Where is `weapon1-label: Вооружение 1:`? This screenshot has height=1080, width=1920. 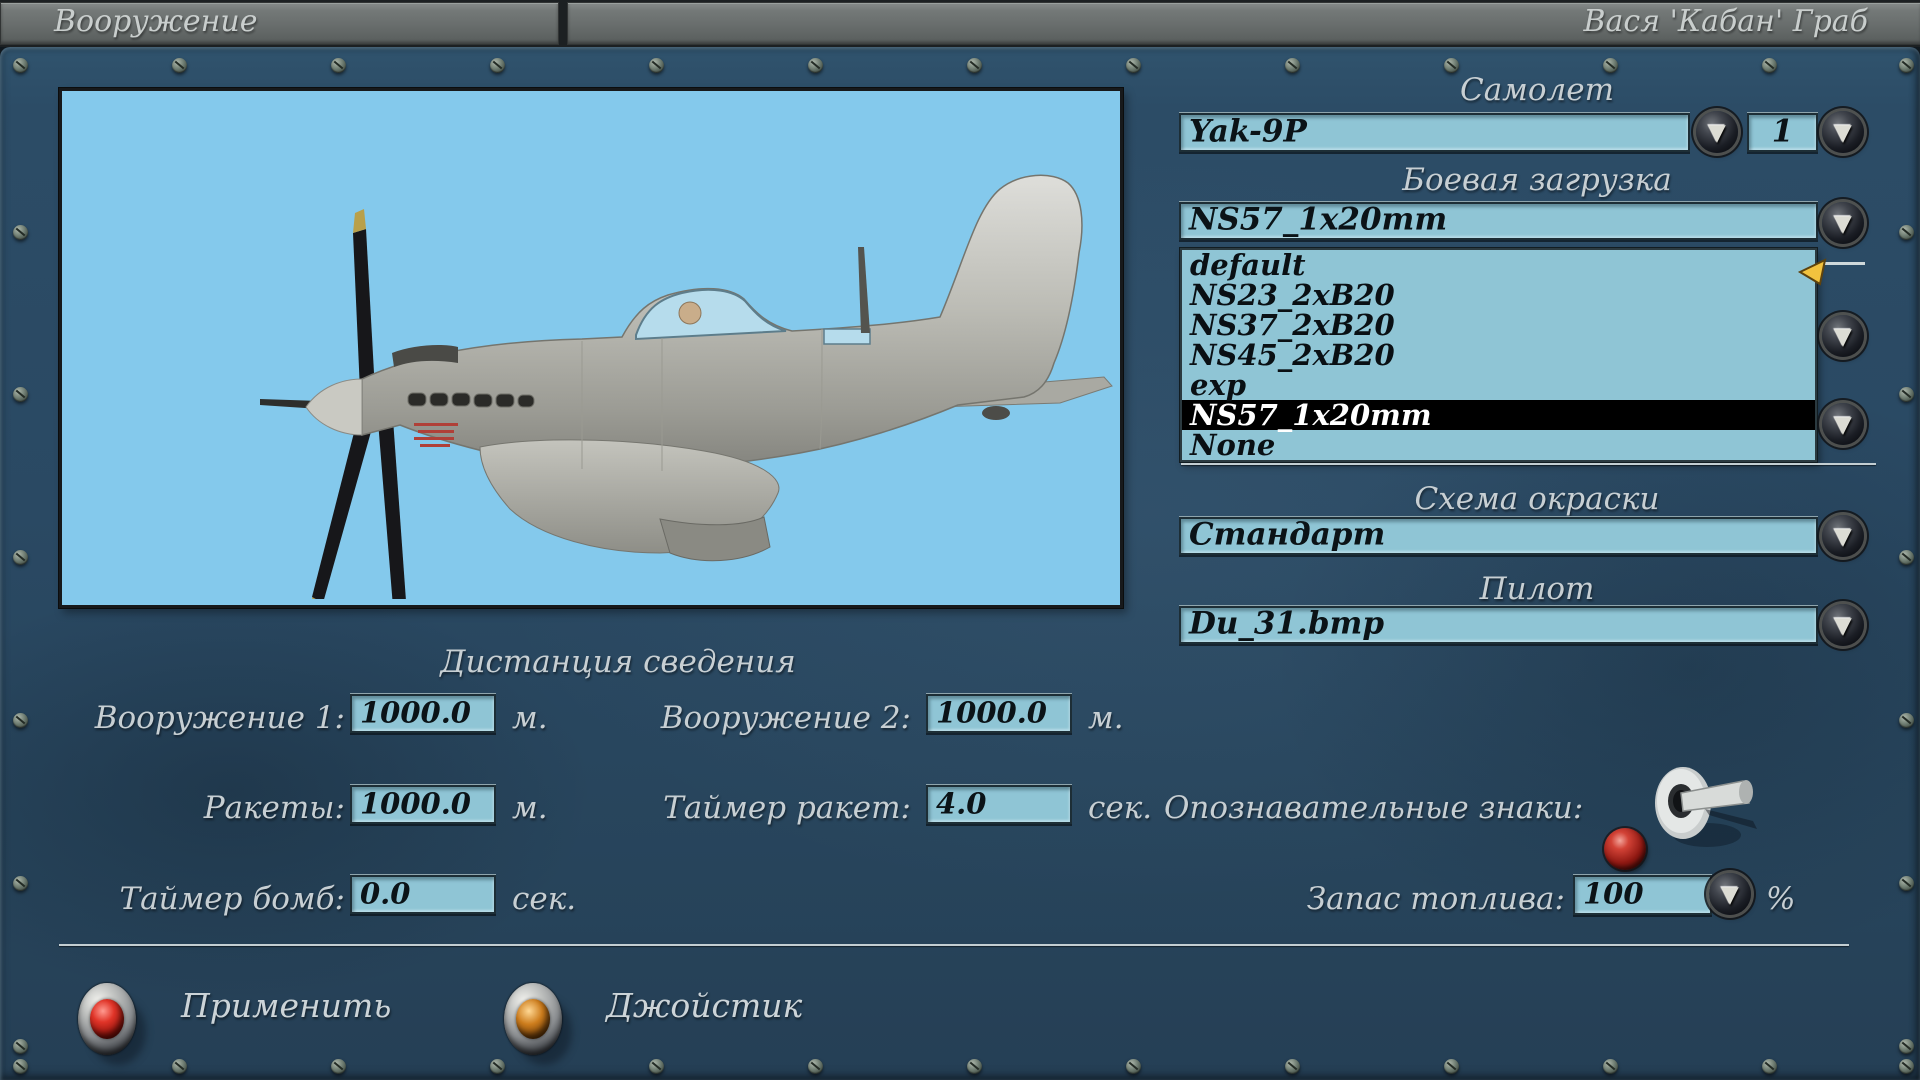
weapon1-label: Вооружение 1: is located at coordinates (219, 718).